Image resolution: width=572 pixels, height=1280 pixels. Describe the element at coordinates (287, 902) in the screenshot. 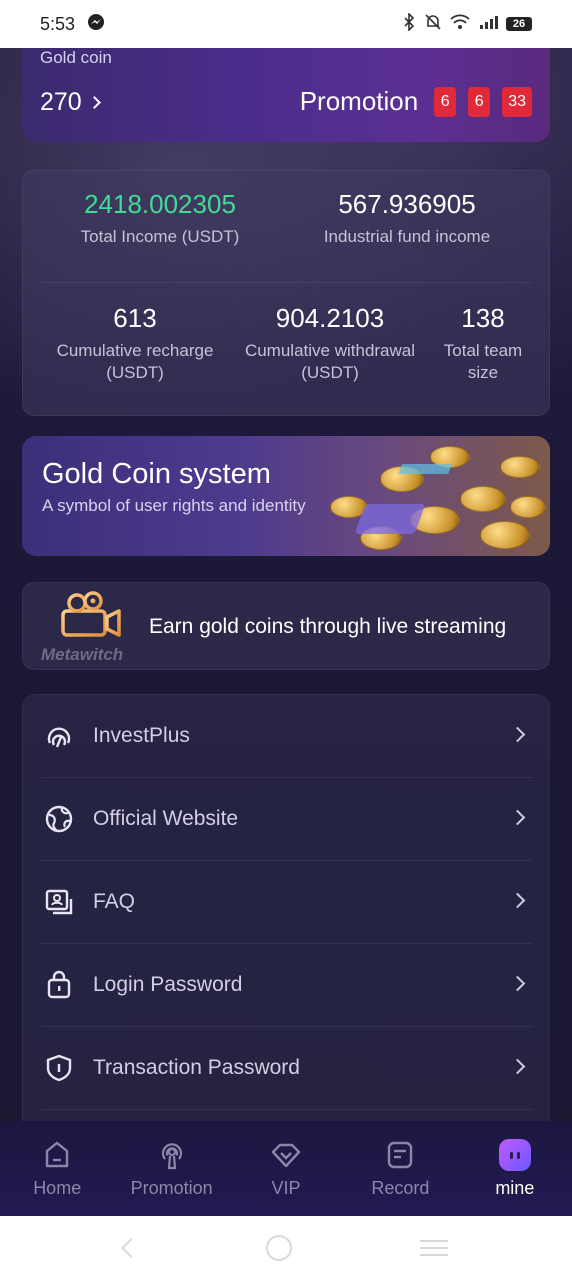

I see `menu-item-faq: FAQ` at that location.